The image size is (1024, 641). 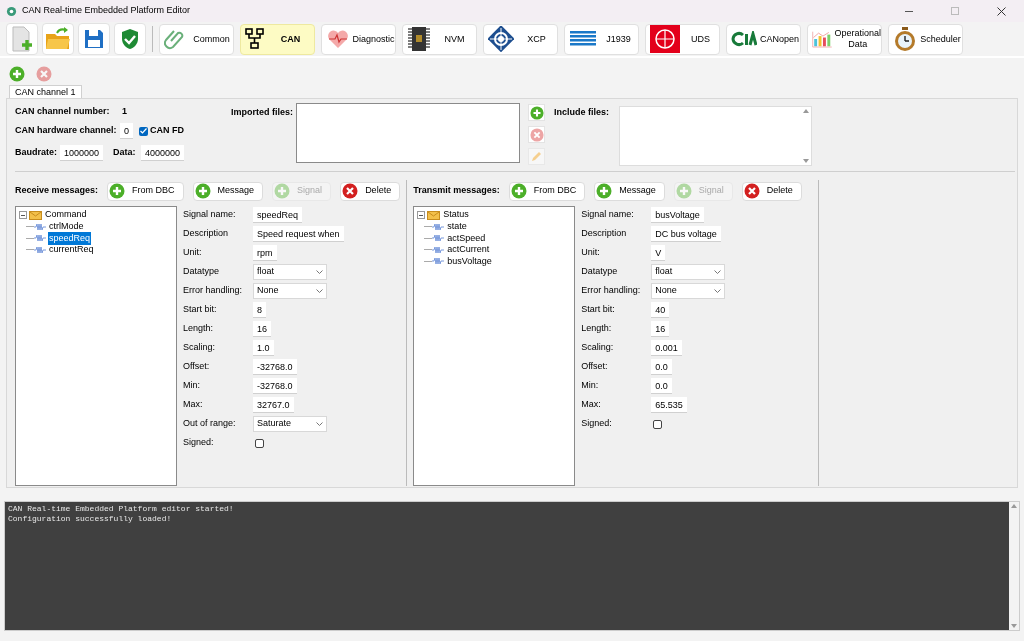 What do you see at coordinates (358, 39) in the screenshot?
I see `module-tab: Diagnostic` at bounding box center [358, 39].